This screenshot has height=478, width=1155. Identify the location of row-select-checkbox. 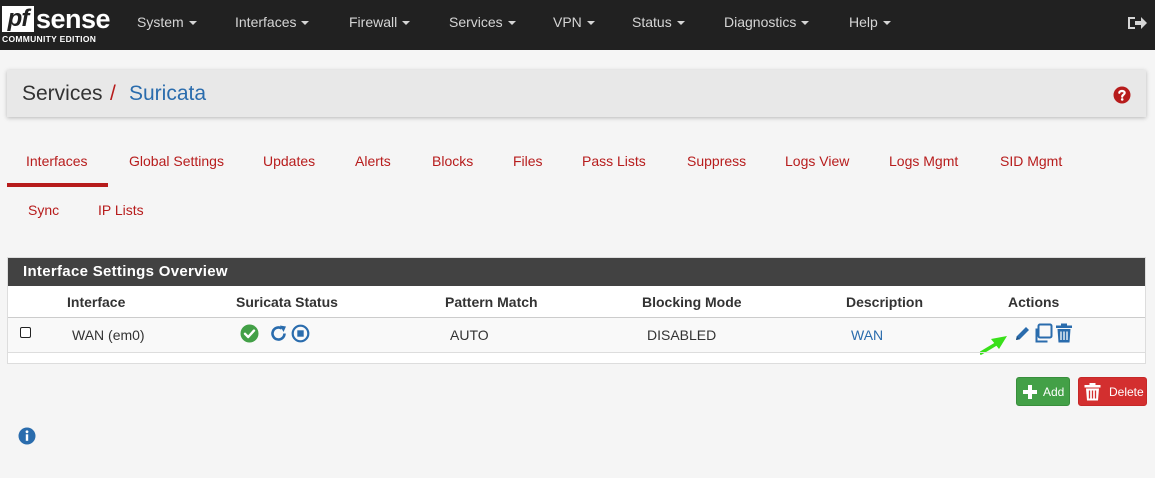
(25, 332).